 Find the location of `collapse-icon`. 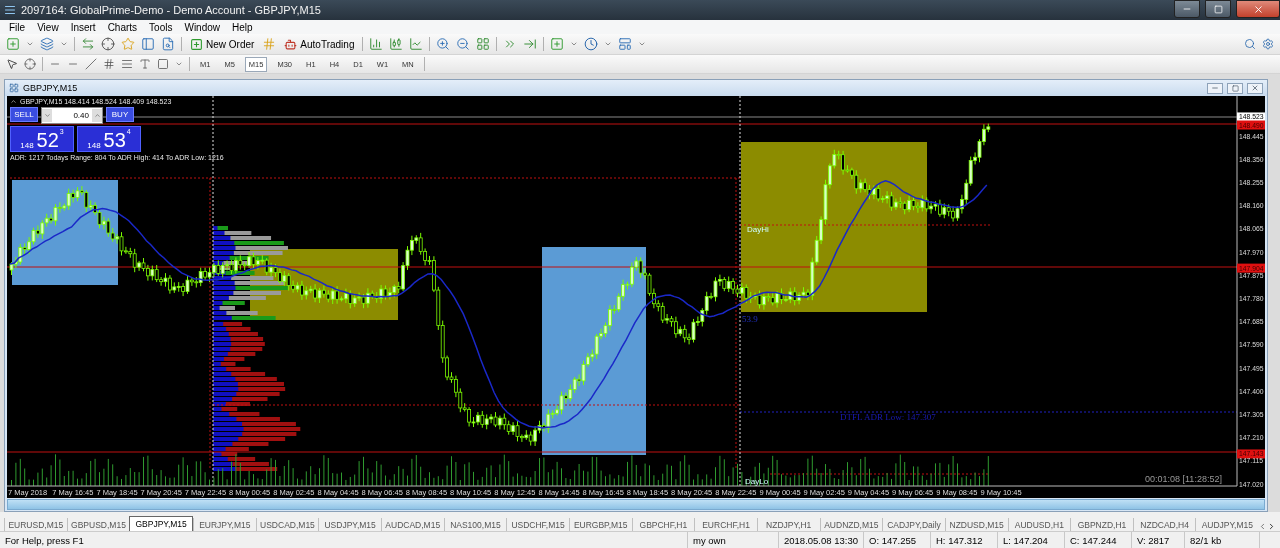

collapse-icon is located at coordinates (13, 101).